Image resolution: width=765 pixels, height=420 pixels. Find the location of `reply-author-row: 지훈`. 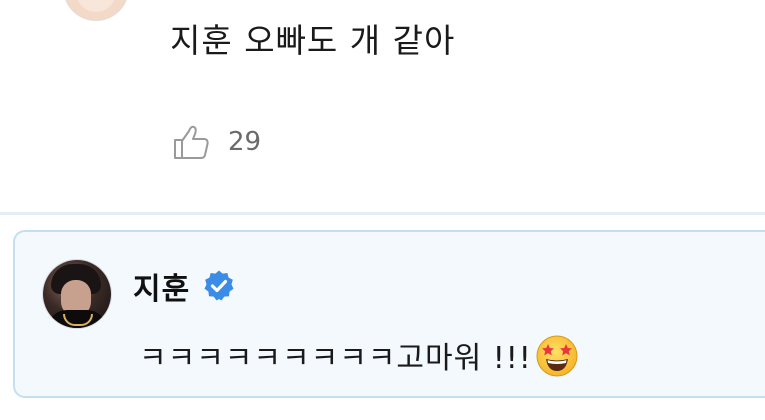

reply-author-row: 지훈 is located at coordinates (184, 286).